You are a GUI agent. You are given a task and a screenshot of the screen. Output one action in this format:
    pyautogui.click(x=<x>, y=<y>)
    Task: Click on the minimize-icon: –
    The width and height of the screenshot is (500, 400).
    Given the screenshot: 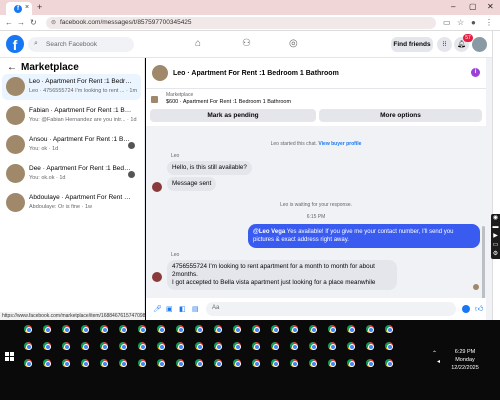 What is the action you would take?
    pyautogui.click(x=453, y=6)
    